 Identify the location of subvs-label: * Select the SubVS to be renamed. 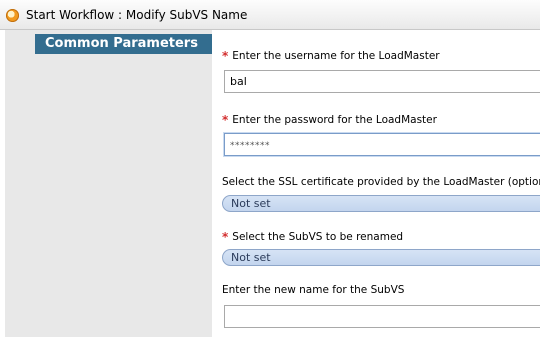
(313, 236).